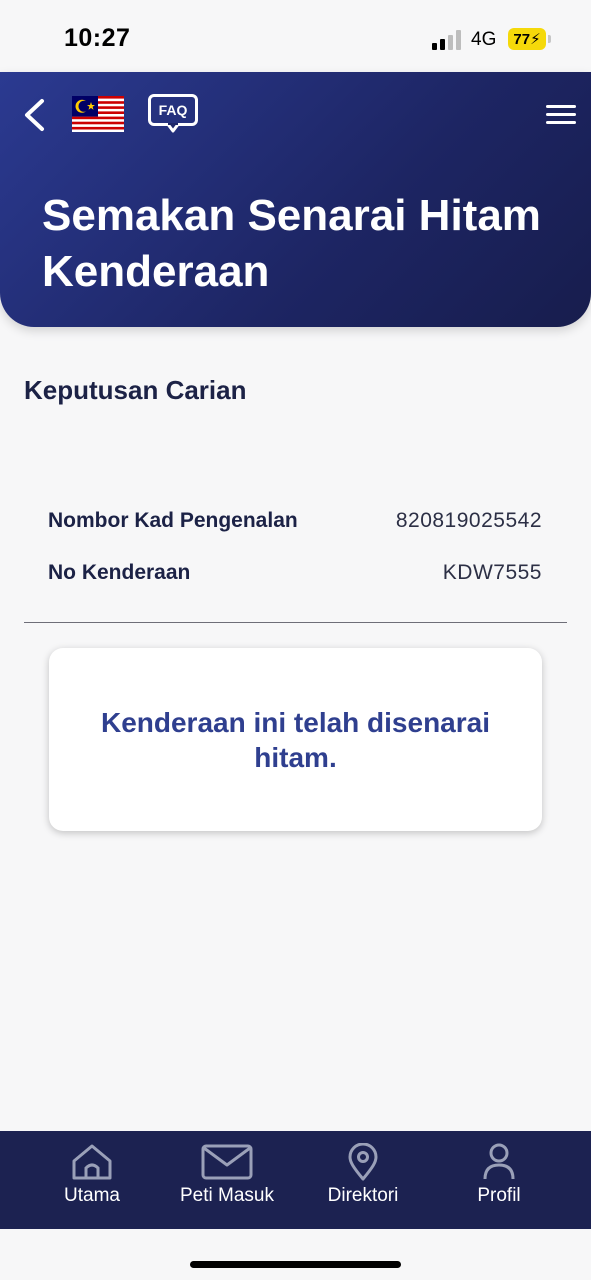 The width and height of the screenshot is (591, 1280). I want to click on nav-label: Profil, so click(499, 1195).